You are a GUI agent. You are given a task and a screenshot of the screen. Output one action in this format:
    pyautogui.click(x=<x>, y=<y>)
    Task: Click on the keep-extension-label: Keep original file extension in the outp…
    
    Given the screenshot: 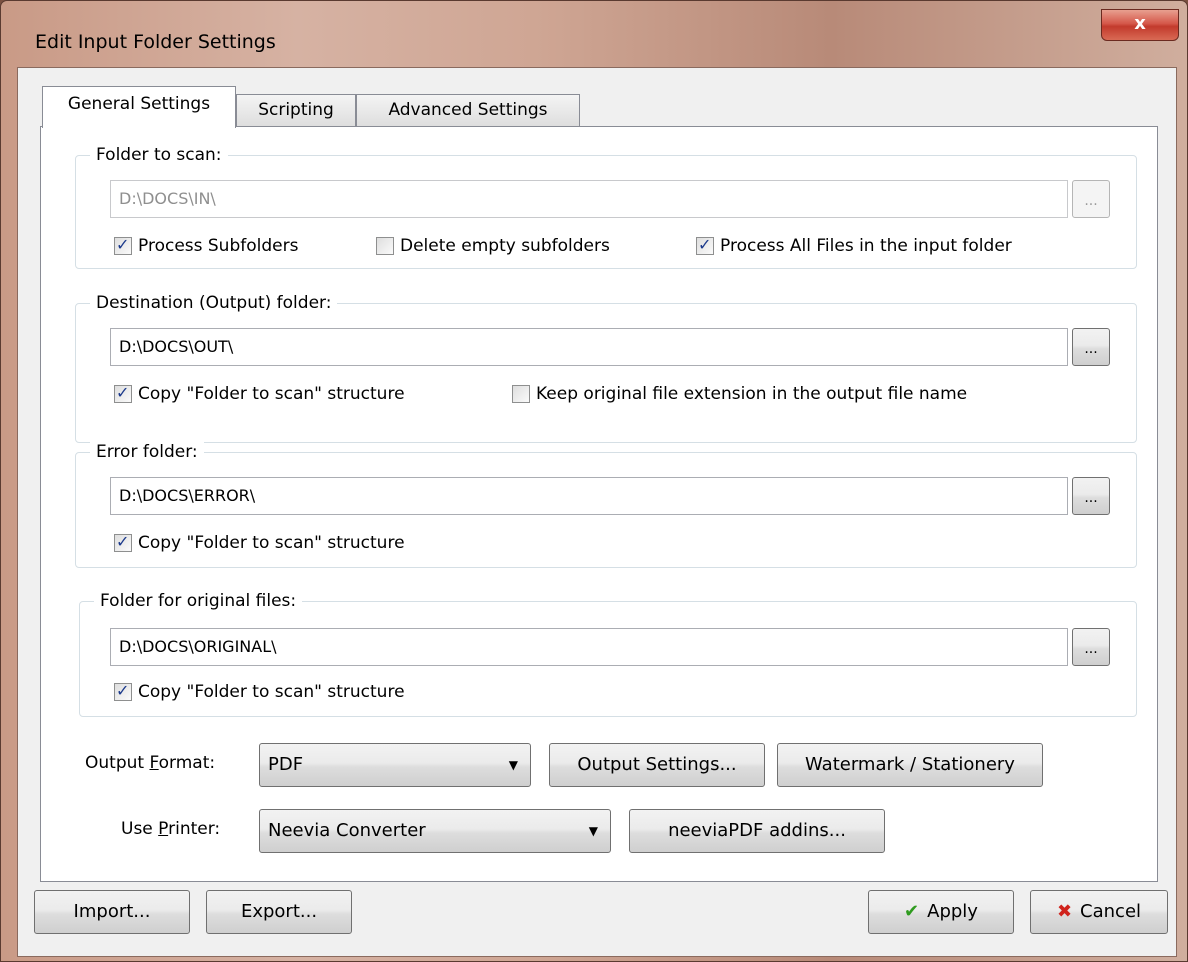 What is the action you would take?
    pyautogui.click(x=752, y=394)
    